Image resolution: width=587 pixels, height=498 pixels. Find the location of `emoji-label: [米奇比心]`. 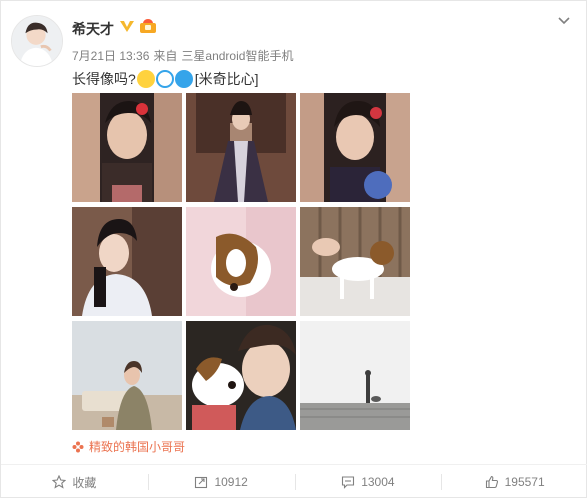

emoji-label: [米奇比心] is located at coordinates (226, 79).